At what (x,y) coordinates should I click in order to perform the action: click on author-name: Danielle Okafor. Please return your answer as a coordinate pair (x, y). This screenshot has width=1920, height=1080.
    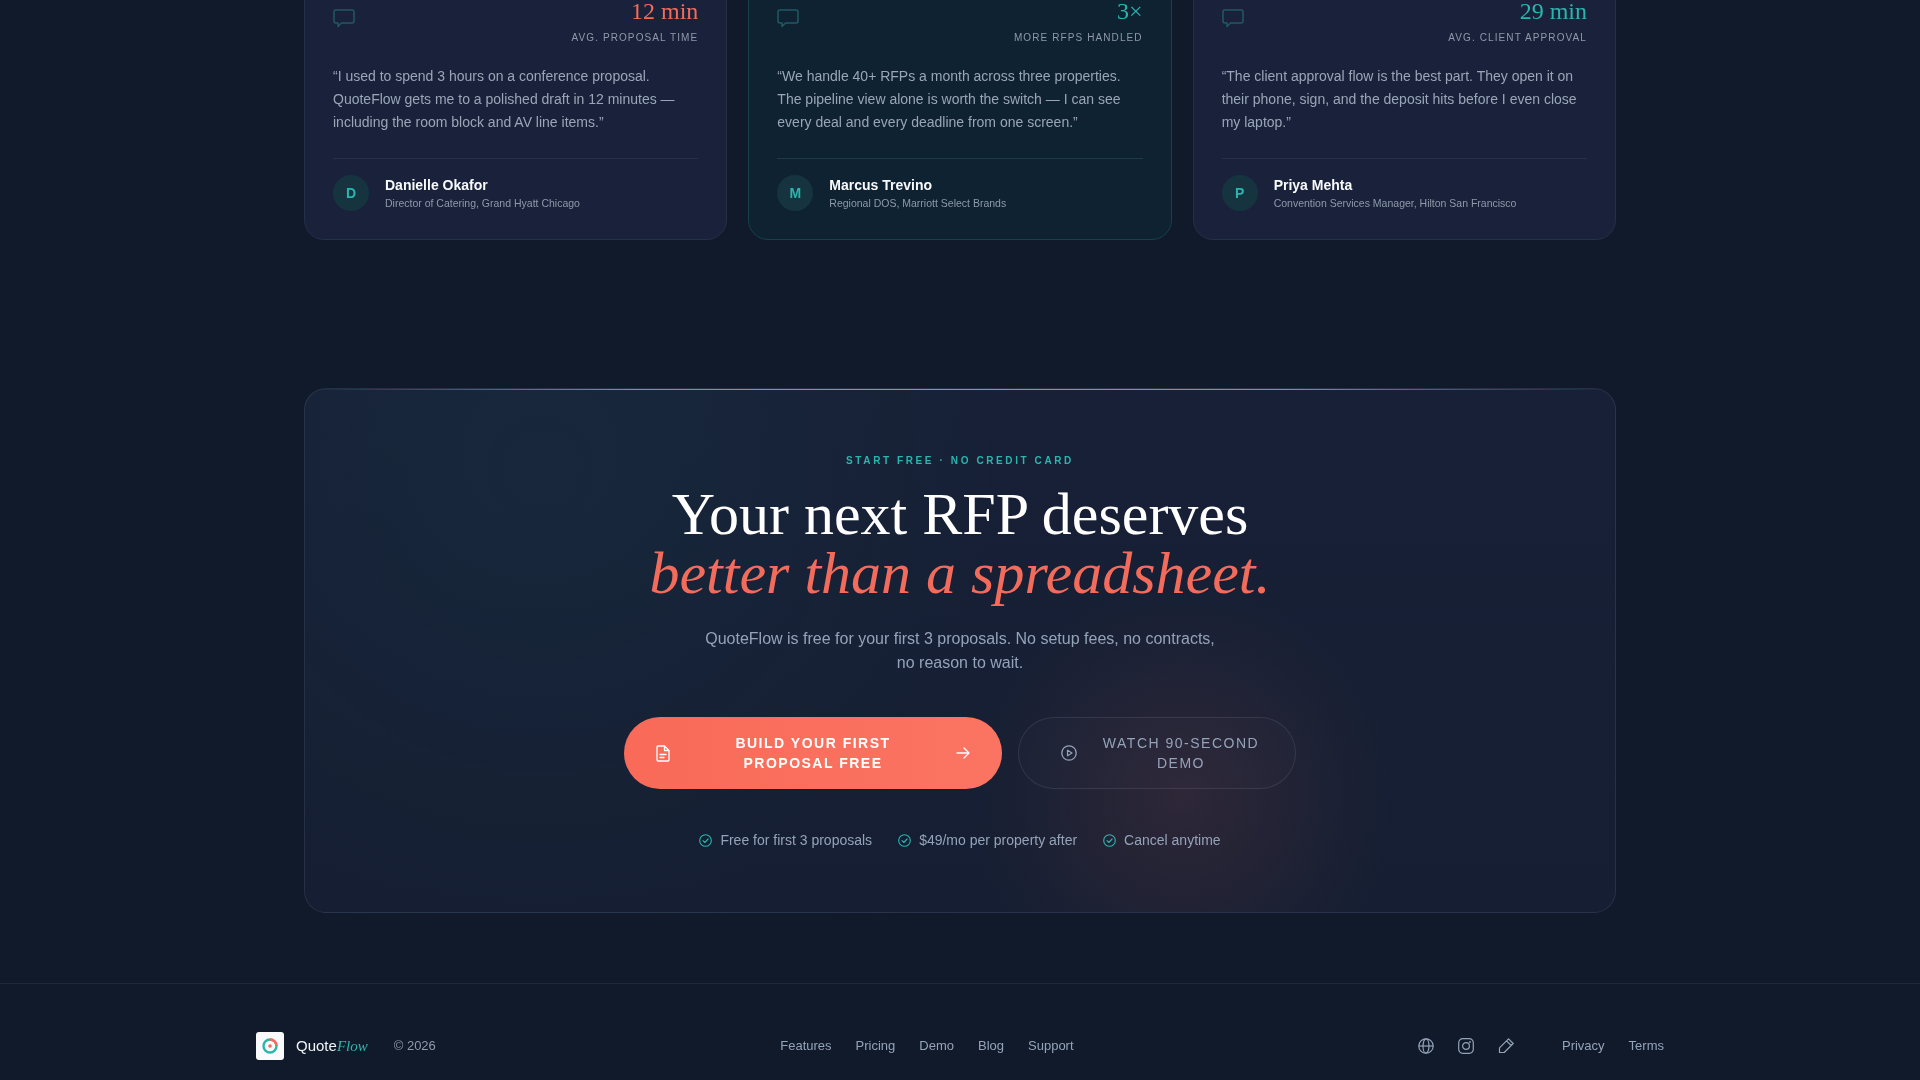
    Looking at the image, I should click on (437, 185).